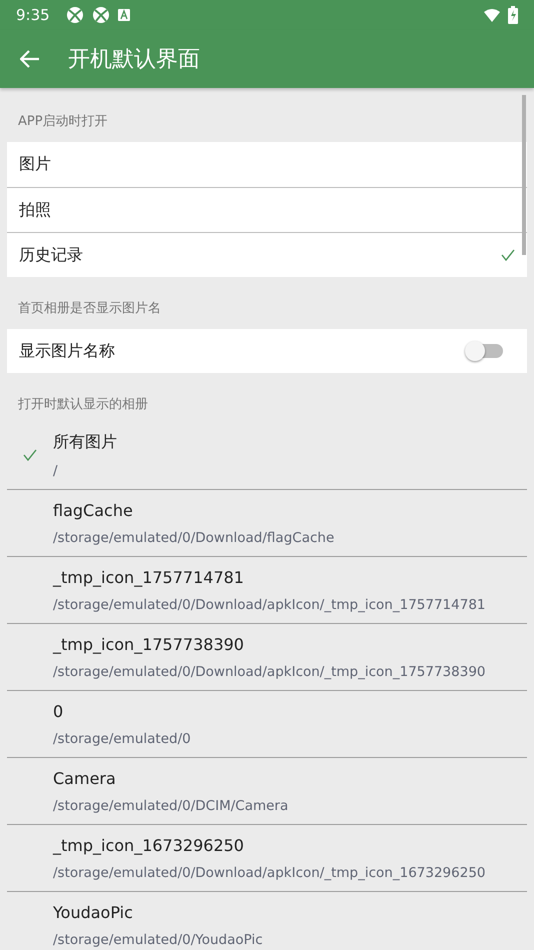 The image size is (534, 950). I want to click on album-name: YoudaoPic, so click(158, 912).